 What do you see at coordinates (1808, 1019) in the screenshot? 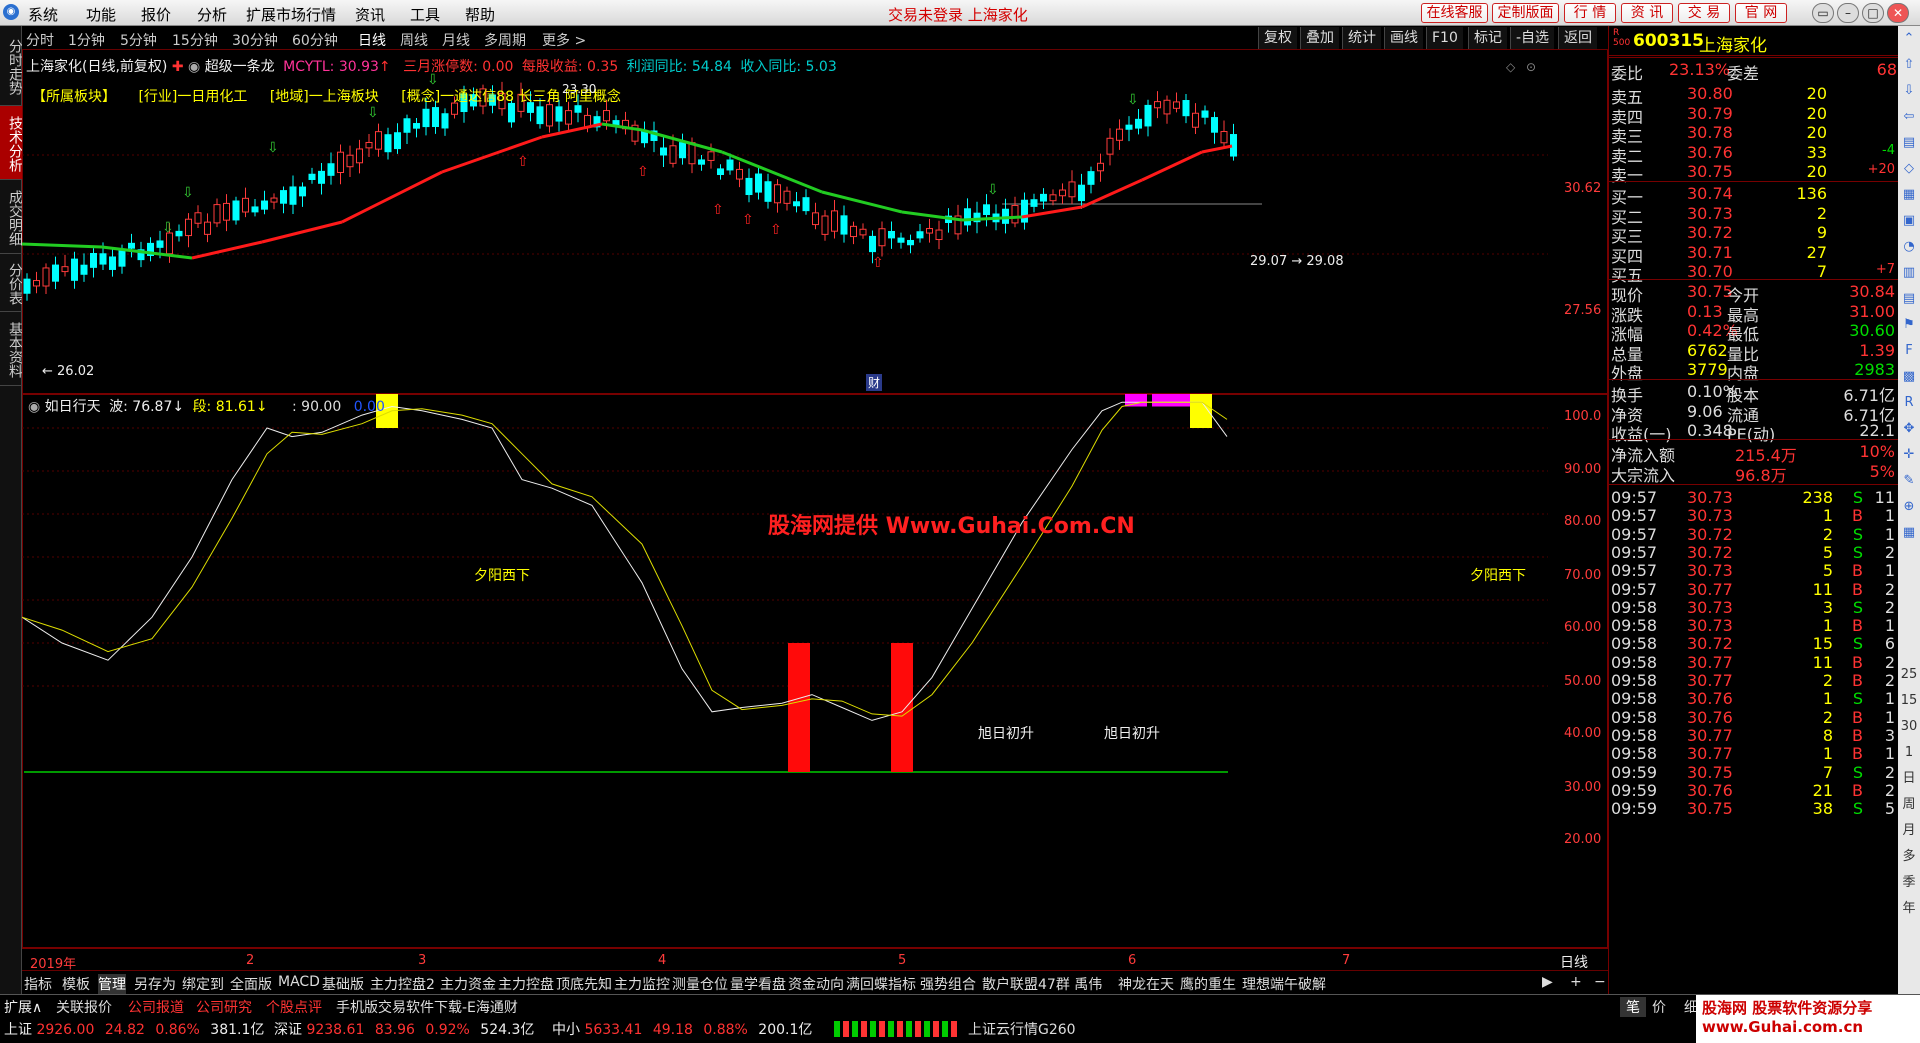
I see `site-ad-banner: 股海网 股票软件资源分享 www.Guhai.com.cn` at bounding box center [1808, 1019].